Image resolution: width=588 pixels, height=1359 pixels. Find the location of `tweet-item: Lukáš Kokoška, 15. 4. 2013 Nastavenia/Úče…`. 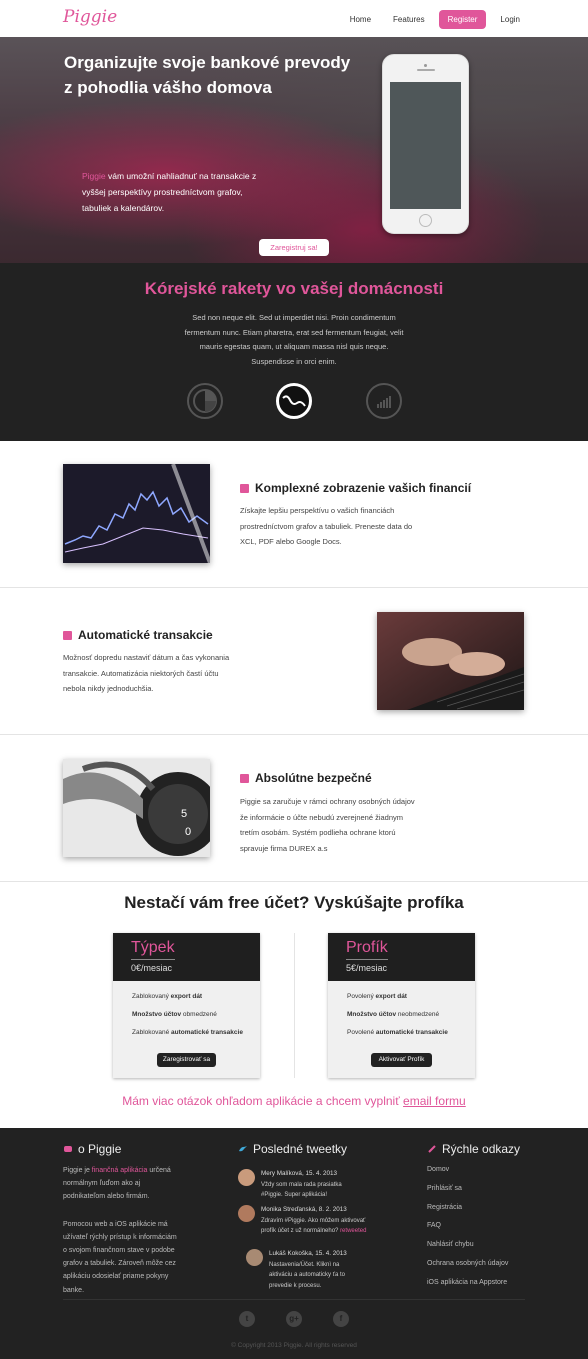

tweet-item: Lukáš Kokoška, 15. 4. 2013 Nastavenia/Úče… is located at coordinates (300, 1270).